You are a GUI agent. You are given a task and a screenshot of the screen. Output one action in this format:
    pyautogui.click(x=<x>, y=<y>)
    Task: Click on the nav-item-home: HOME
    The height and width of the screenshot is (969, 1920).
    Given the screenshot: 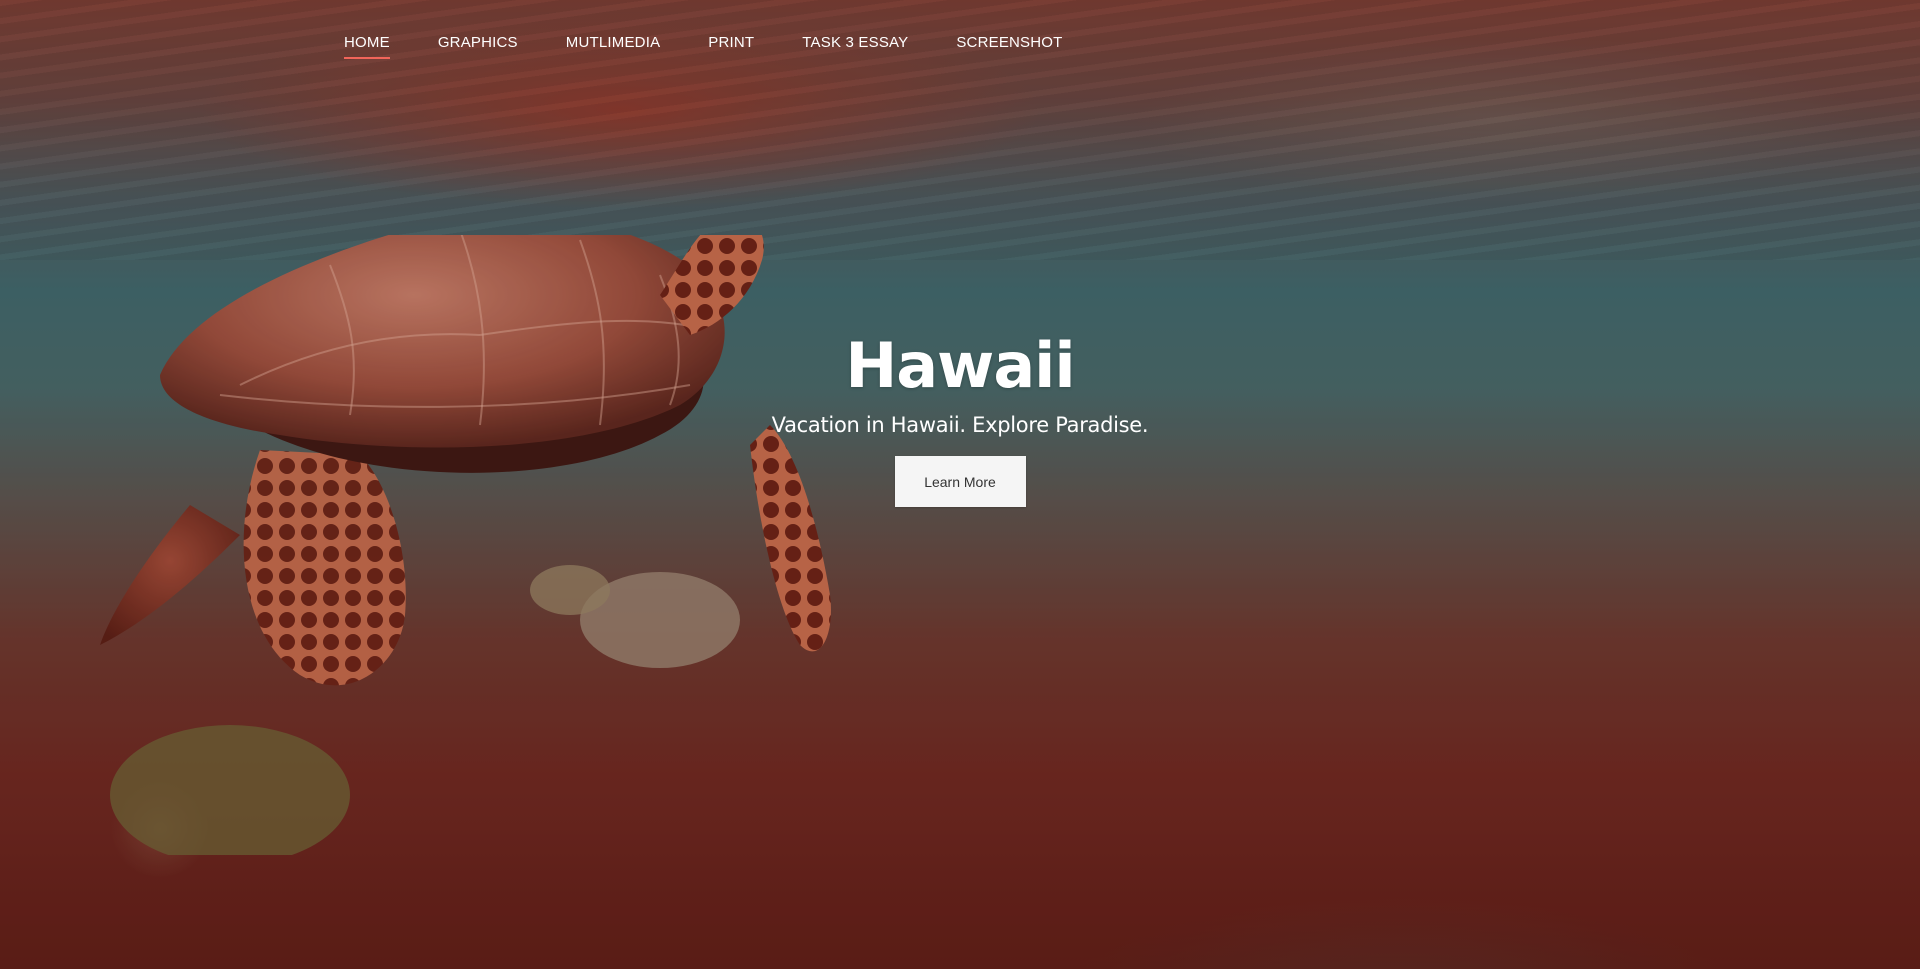 What is the action you would take?
    pyautogui.click(x=367, y=46)
    